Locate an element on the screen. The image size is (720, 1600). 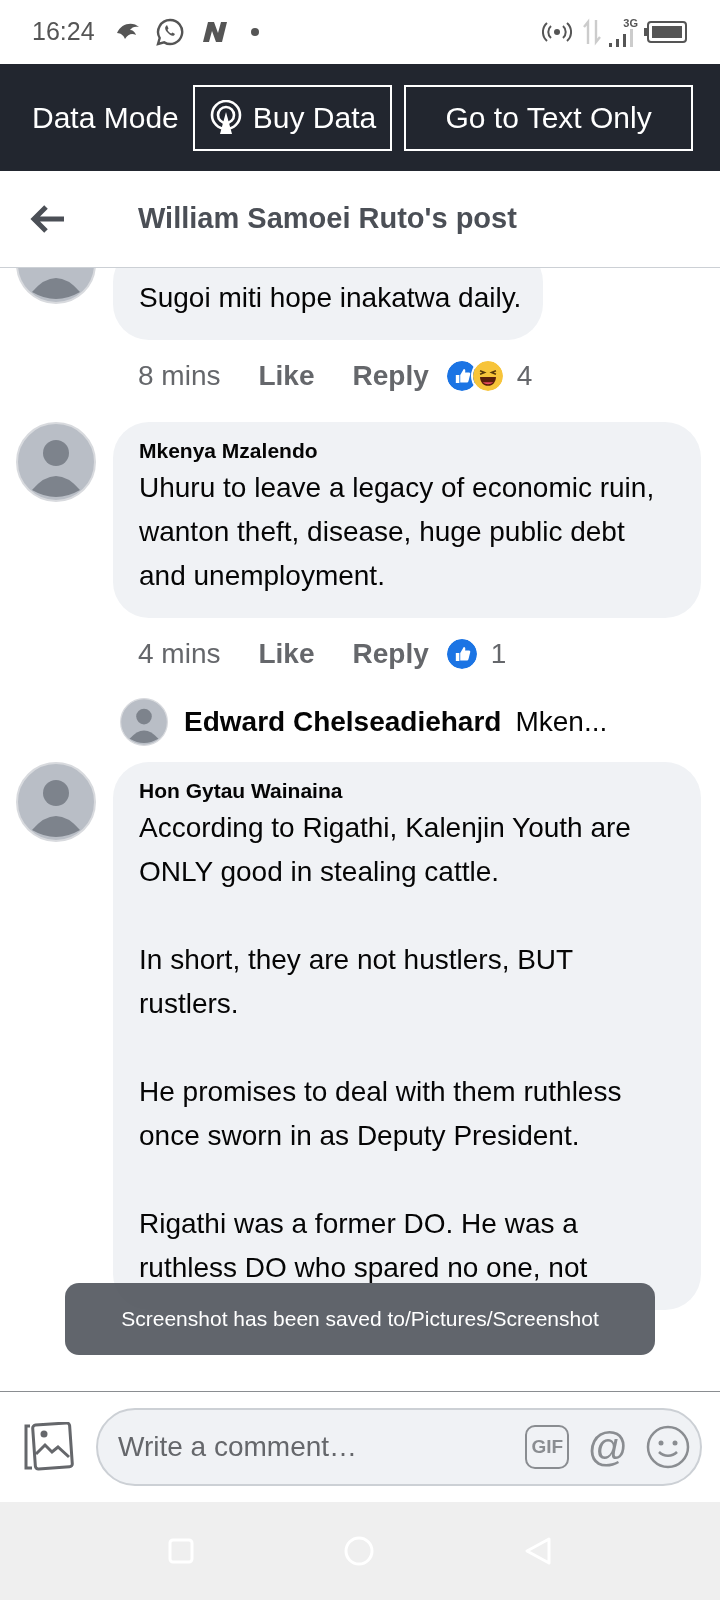
data-mode-label: Data Mode is located at coordinates (105, 118).